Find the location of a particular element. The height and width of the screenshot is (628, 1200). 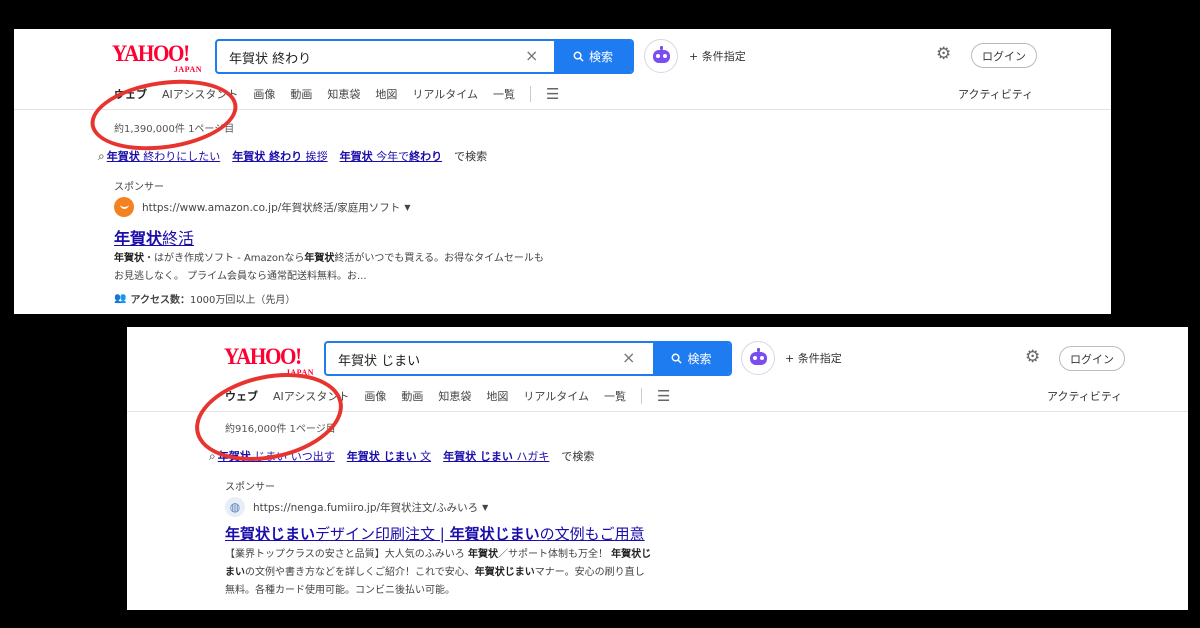

ad-url-row: ◍ https://nenga.fumiiro.jp/年賀状注文/ふみいろ ▼ is located at coordinates (356, 507).